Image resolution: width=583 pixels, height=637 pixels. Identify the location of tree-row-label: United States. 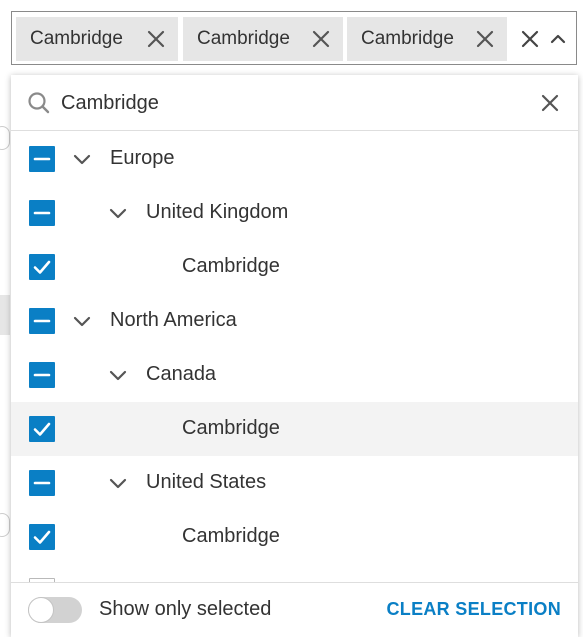
(206, 482).